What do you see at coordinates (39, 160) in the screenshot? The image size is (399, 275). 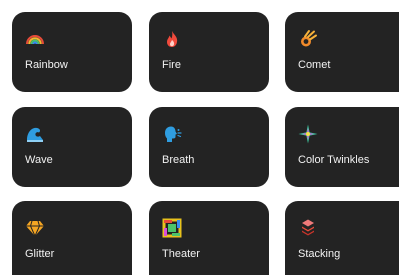 I see `effect-label: Wave` at bounding box center [39, 160].